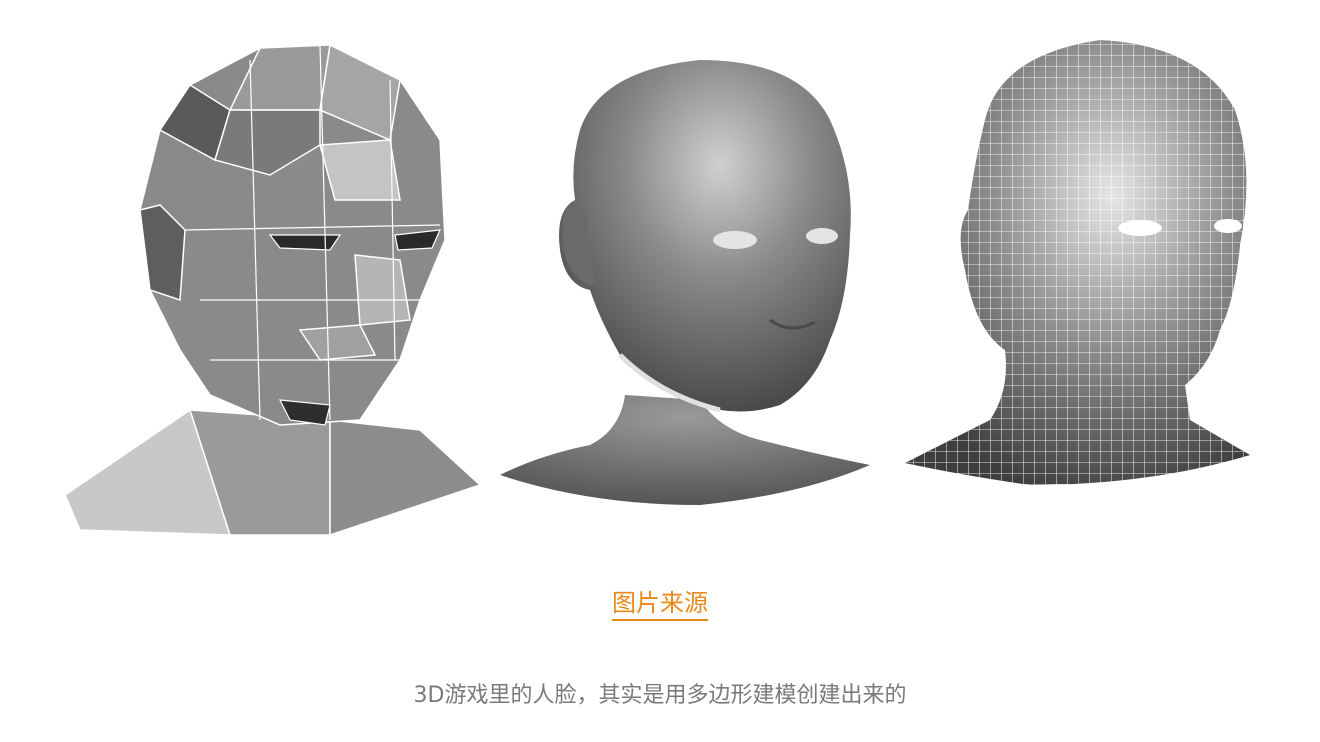 The image size is (1320, 742). I want to click on image-source-link: 图片来源, so click(660, 605).